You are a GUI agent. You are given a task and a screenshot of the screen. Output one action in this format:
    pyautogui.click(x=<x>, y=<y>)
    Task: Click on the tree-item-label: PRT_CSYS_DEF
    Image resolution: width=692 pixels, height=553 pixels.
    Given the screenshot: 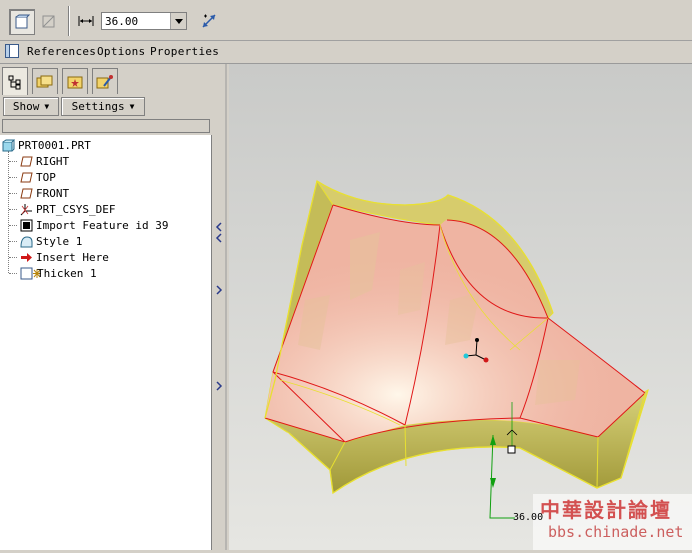 What is the action you would take?
    pyautogui.click(x=76, y=209)
    